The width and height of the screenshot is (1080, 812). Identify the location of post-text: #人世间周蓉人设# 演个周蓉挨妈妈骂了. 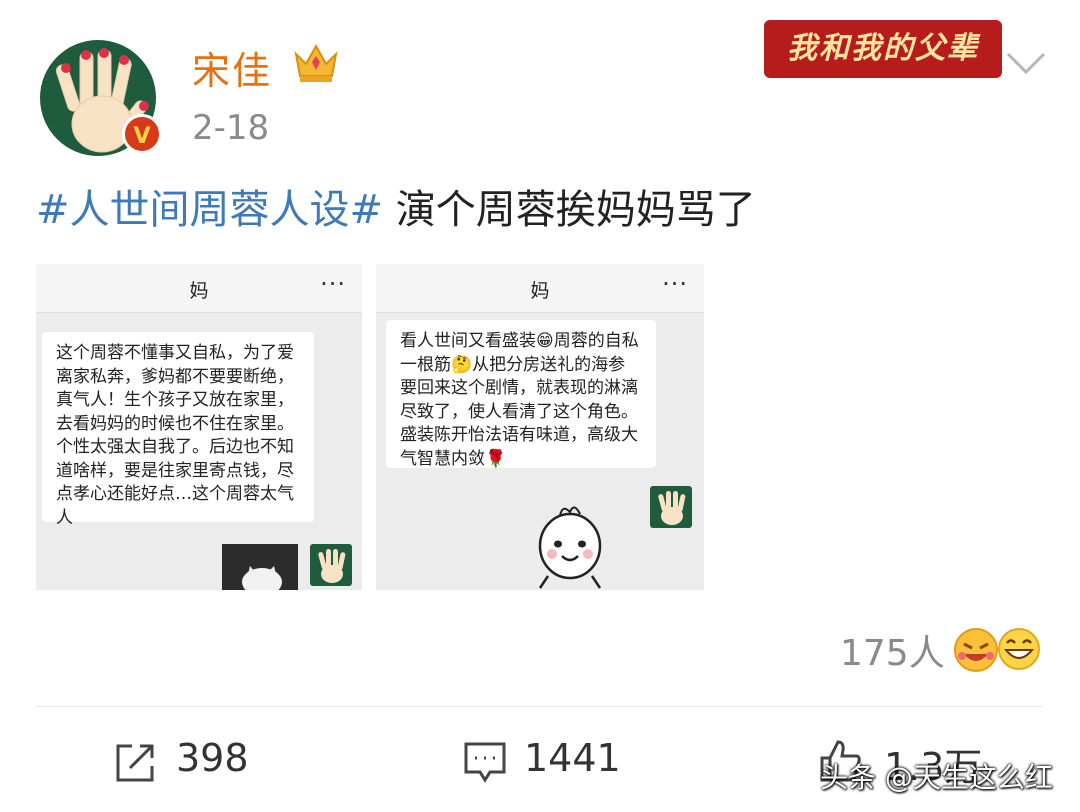
(396, 210).